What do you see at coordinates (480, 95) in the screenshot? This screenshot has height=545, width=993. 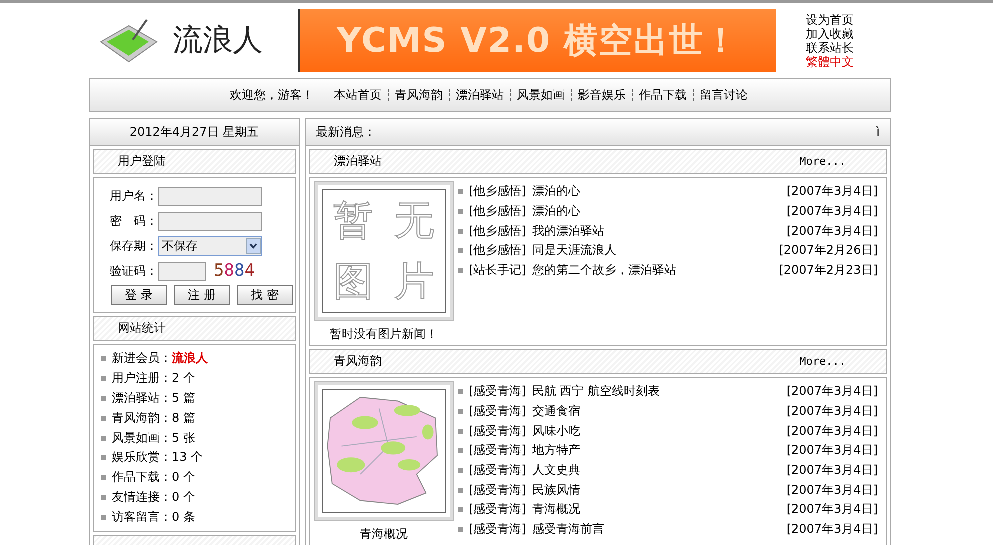 I see `nav-link: 漂泊驿站` at bounding box center [480, 95].